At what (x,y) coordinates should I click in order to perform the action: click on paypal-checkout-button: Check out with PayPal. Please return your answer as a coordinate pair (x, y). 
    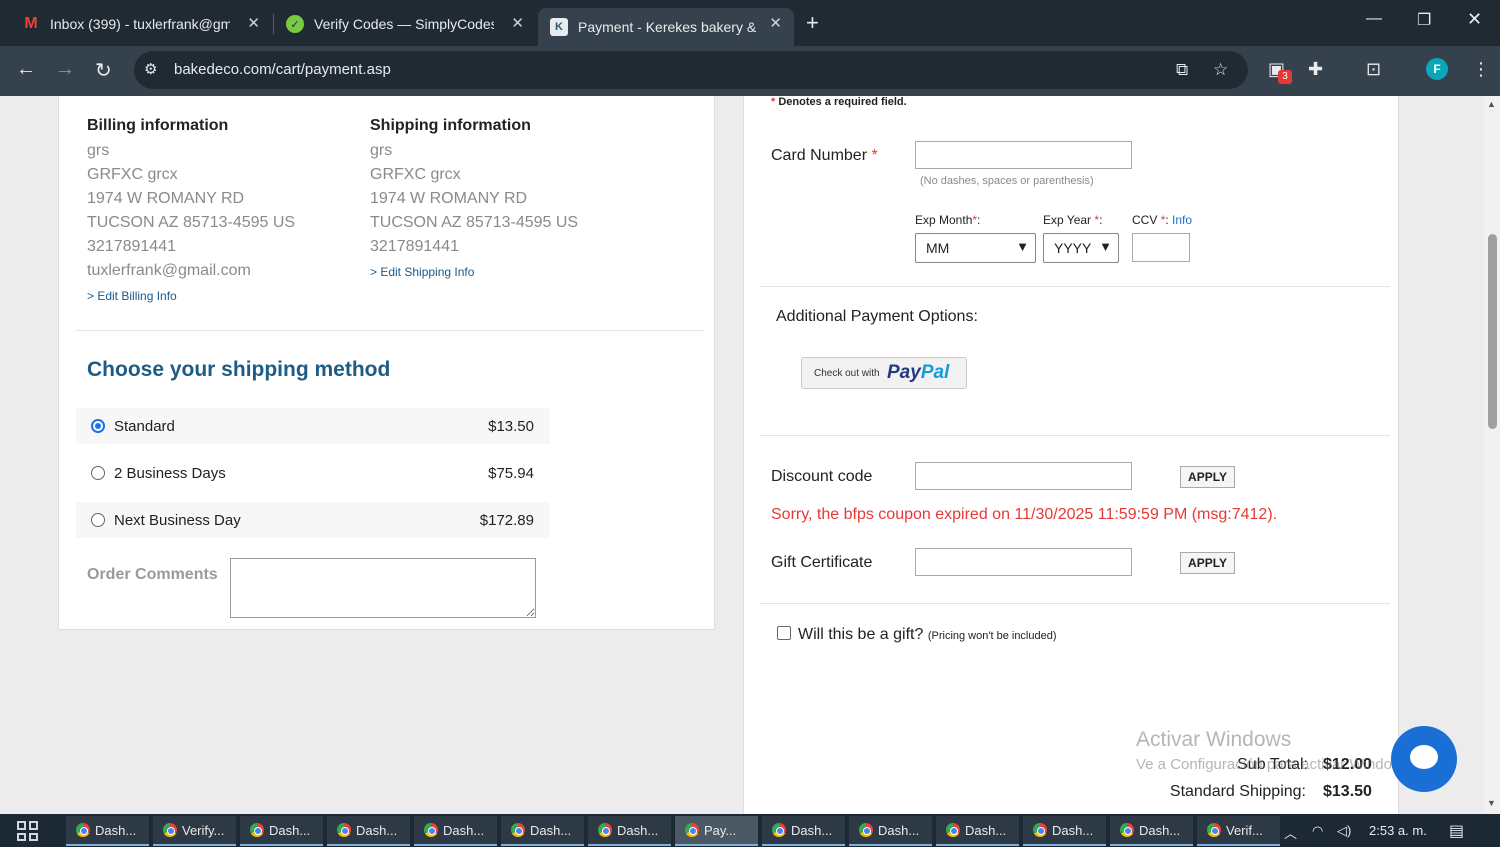
    Looking at the image, I should click on (884, 373).